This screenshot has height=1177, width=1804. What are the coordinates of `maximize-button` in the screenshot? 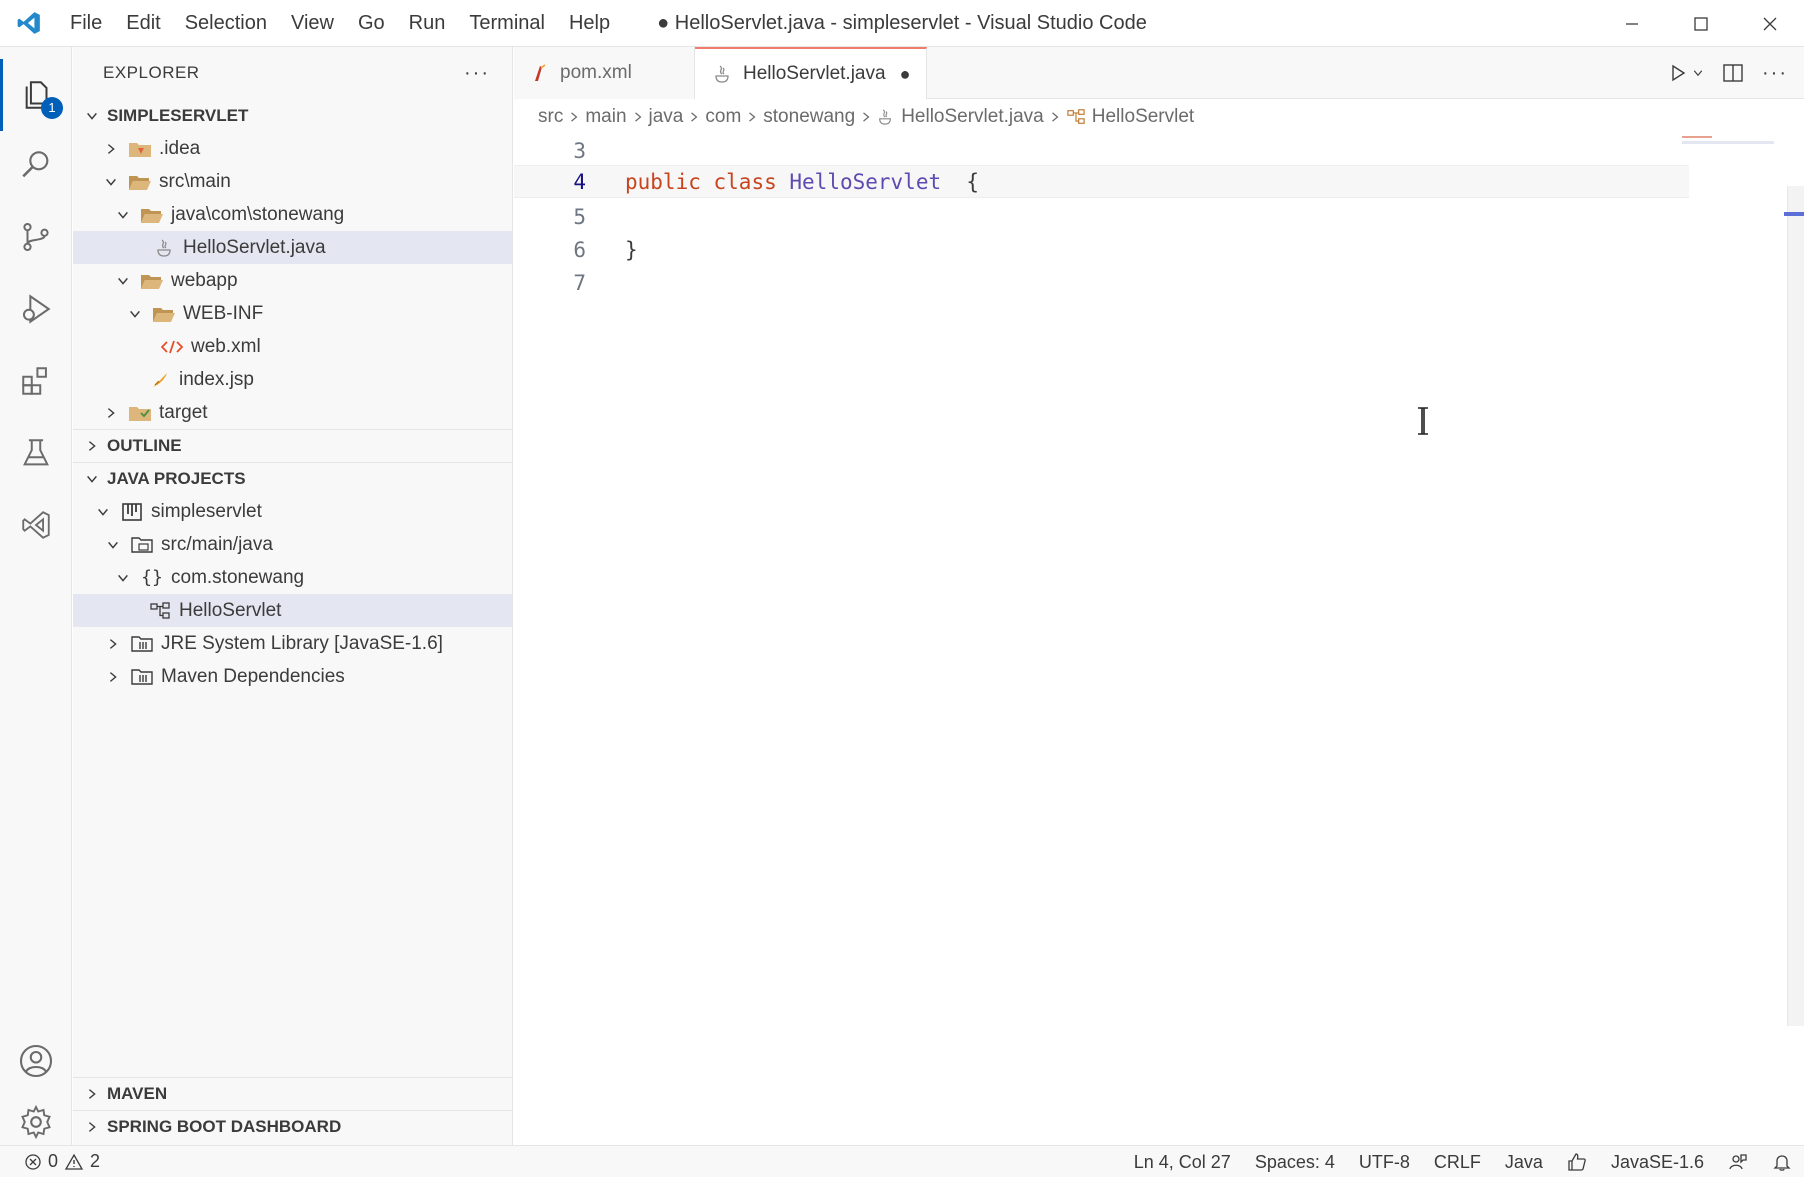 It's located at (1700, 23).